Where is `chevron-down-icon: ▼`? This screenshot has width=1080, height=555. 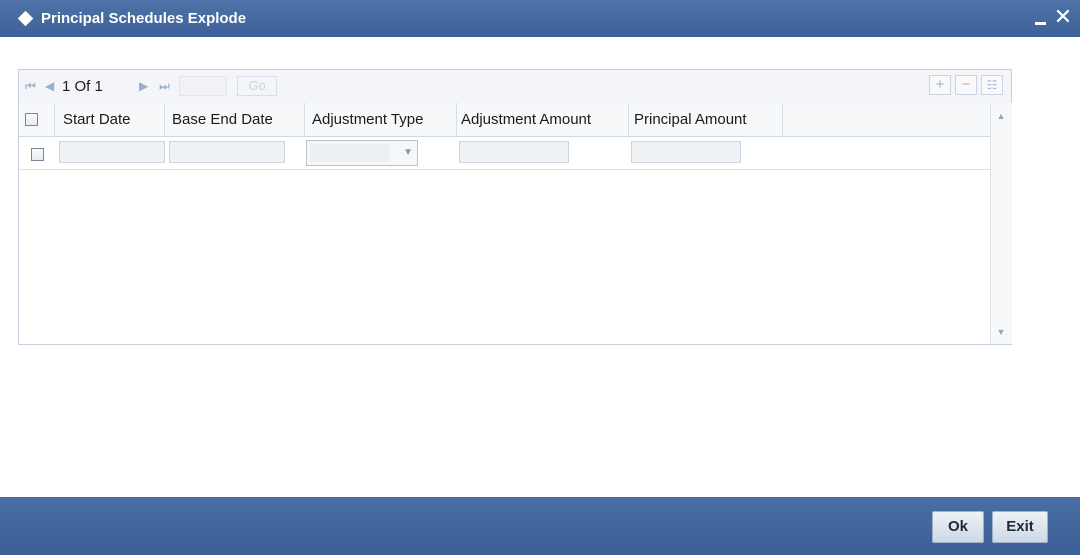
chevron-down-icon: ▼ is located at coordinates (408, 152).